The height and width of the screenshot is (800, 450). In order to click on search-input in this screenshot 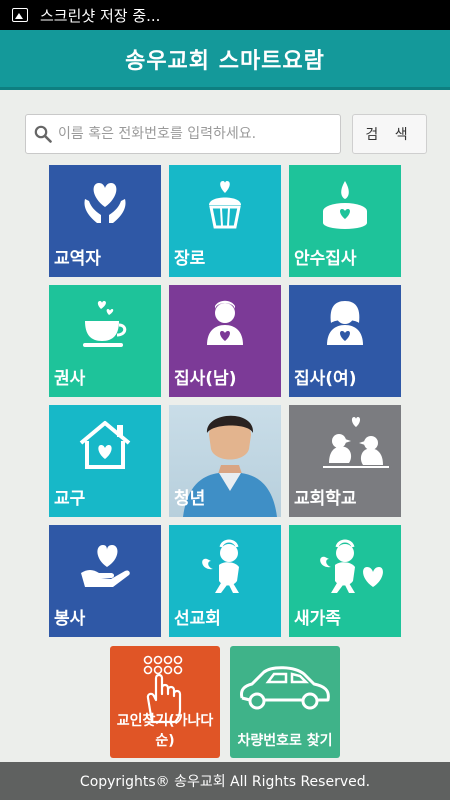, I will do `click(193, 134)`.